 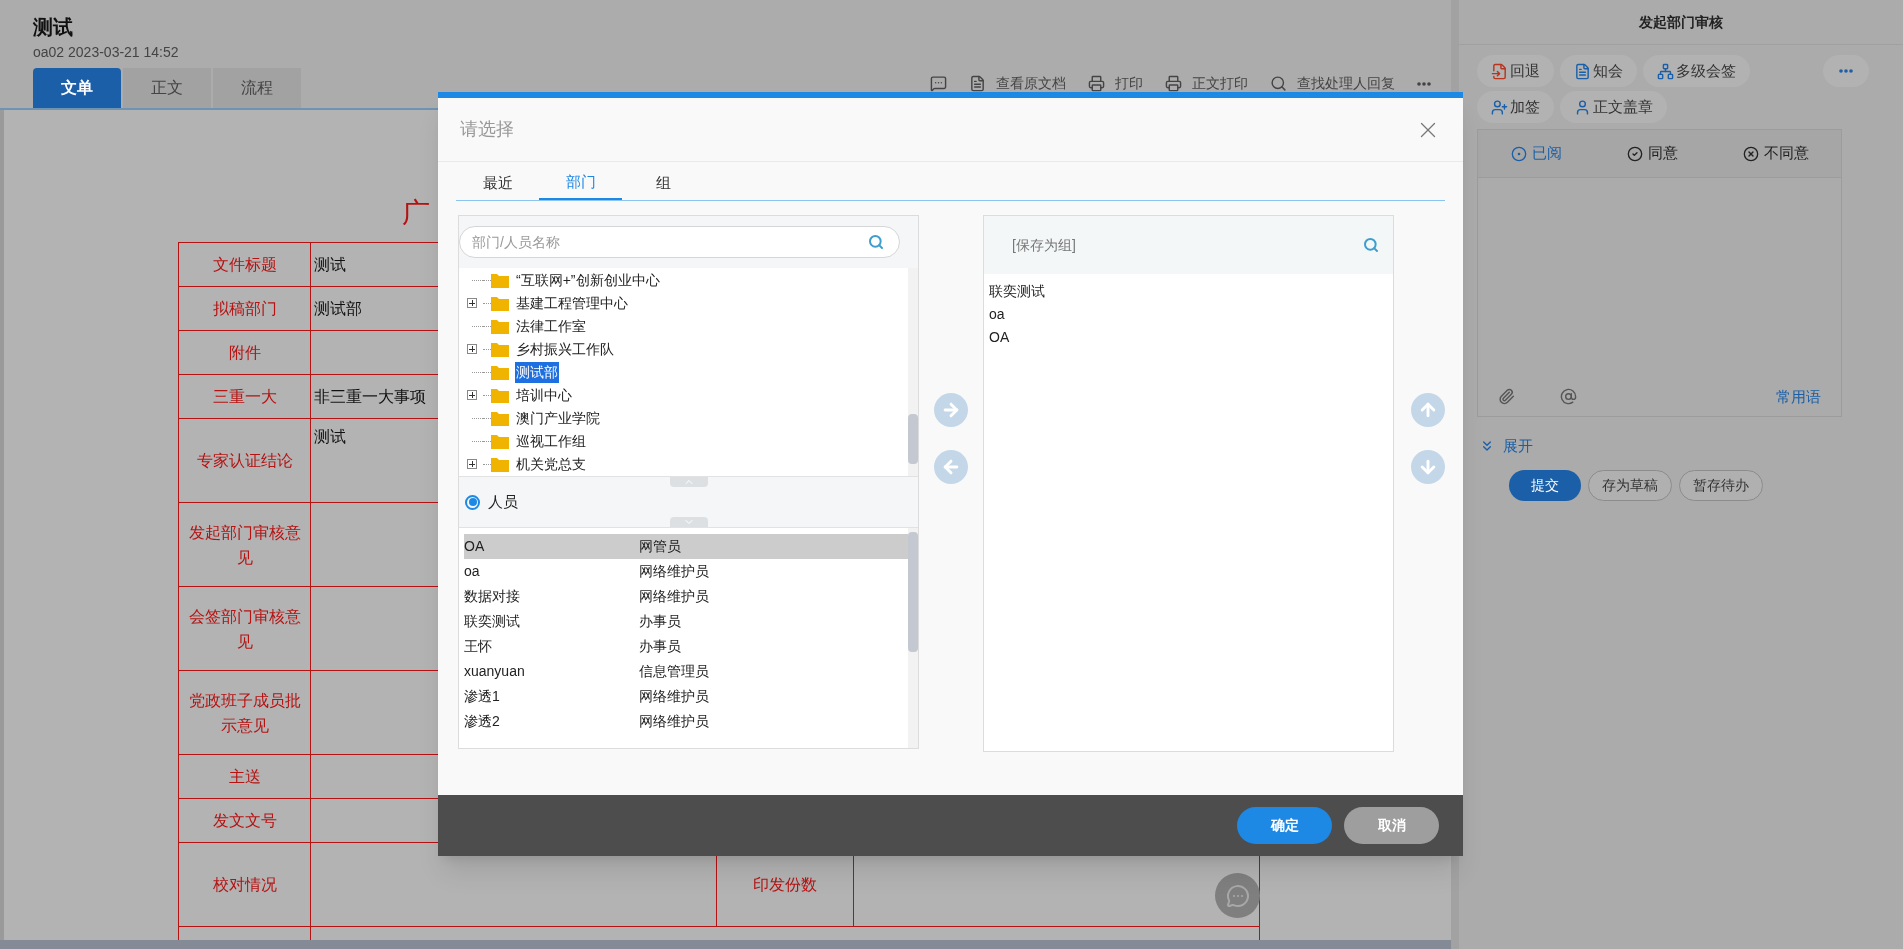 What do you see at coordinates (1750, 153) in the screenshot?
I see `x-circle-icon` at bounding box center [1750, 153].